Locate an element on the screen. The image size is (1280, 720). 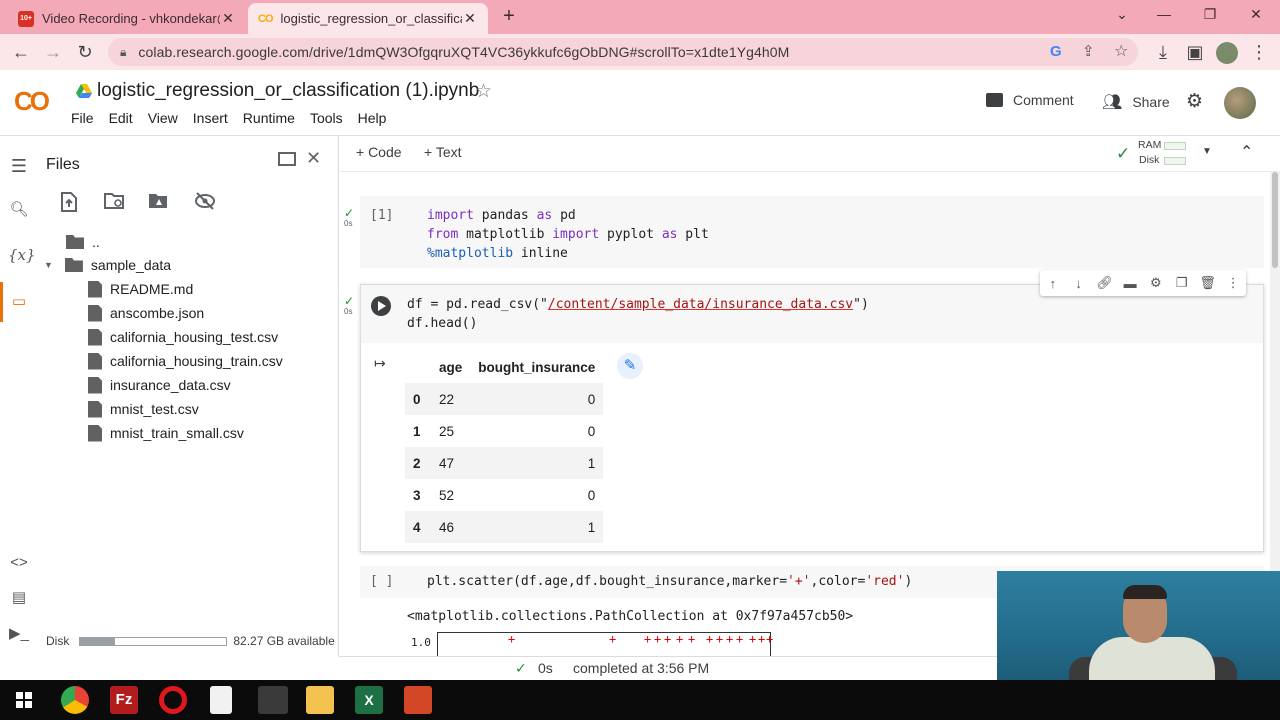
command-palette-icon: ▤ is located at coordinates (19, 599).